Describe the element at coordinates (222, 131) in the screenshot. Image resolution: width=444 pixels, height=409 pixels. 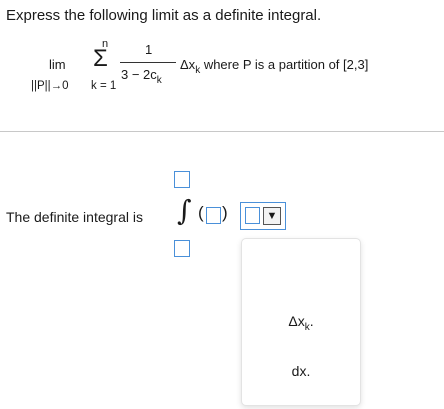
I see `section-divider` at that location.